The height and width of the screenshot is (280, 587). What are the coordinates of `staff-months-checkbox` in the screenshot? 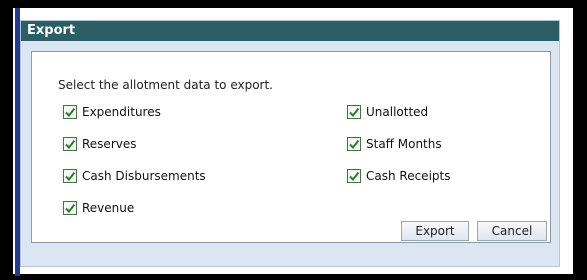 It's located at (354, 144).